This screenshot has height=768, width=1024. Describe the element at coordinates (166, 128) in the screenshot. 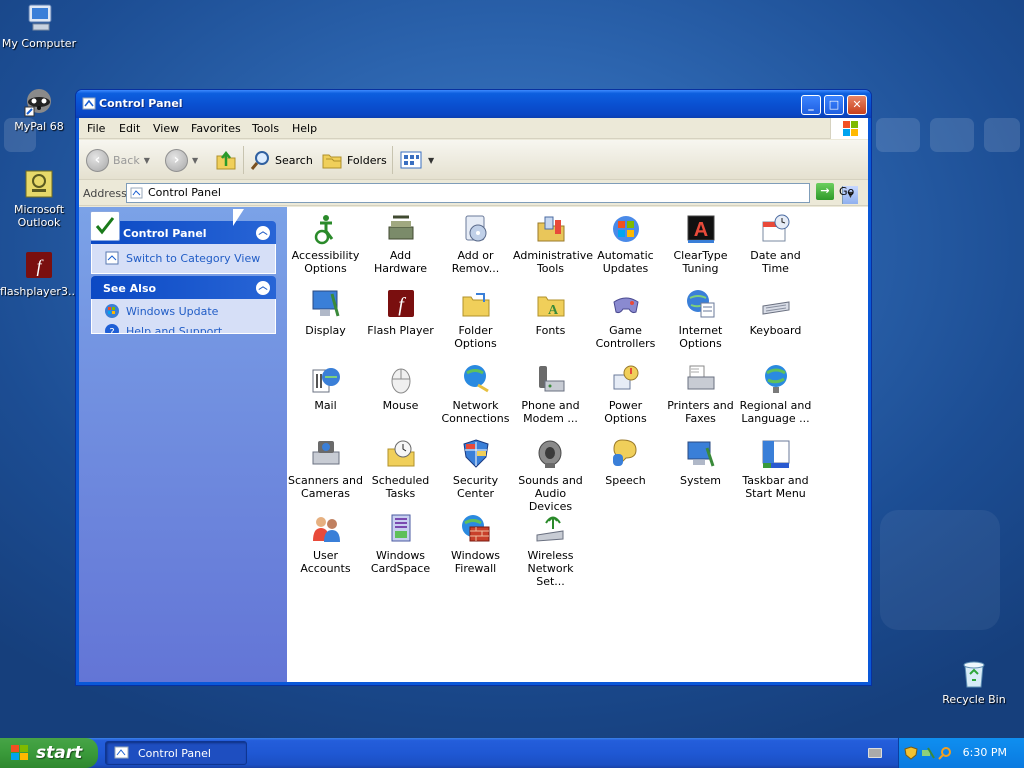

I see `menu-view: View` at that location.